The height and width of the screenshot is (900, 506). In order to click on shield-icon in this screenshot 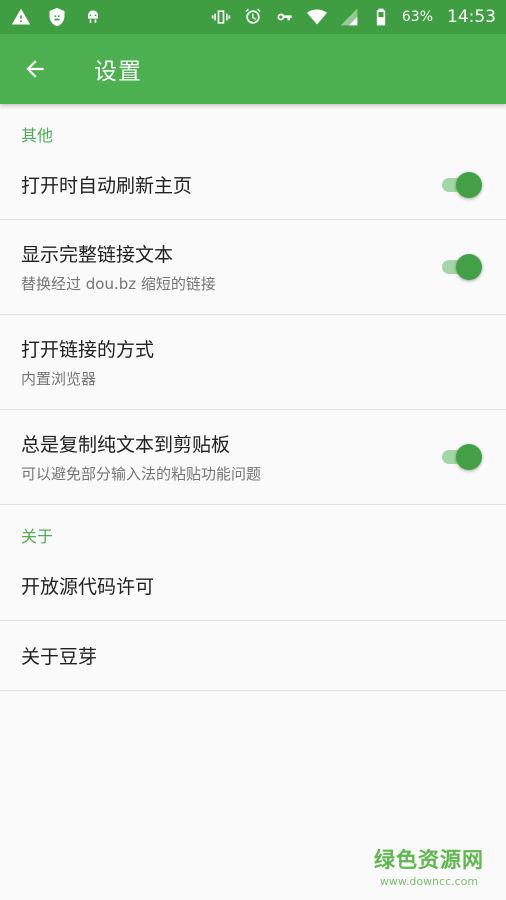, I will do `click(57, 17)`.